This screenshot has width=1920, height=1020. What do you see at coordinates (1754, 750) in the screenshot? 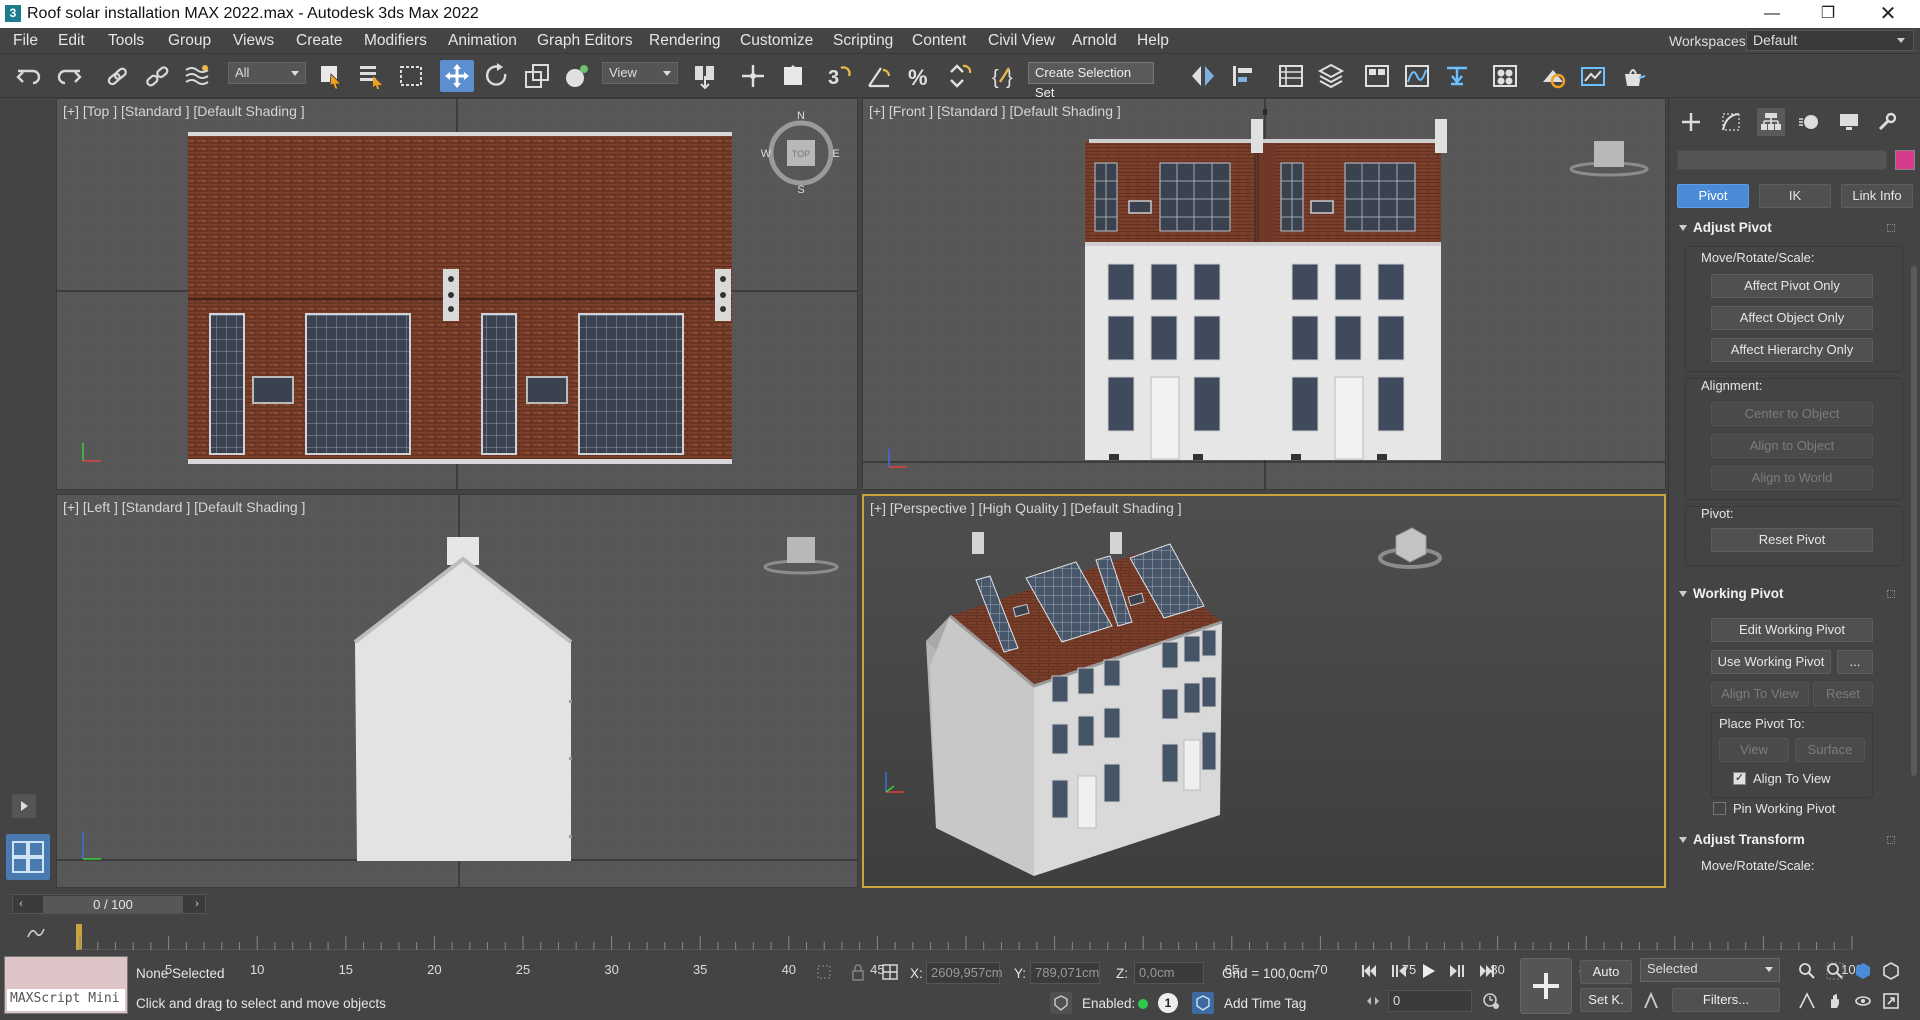
I see `place-pivot-view-button: View` at bounding box center [1754, 750].